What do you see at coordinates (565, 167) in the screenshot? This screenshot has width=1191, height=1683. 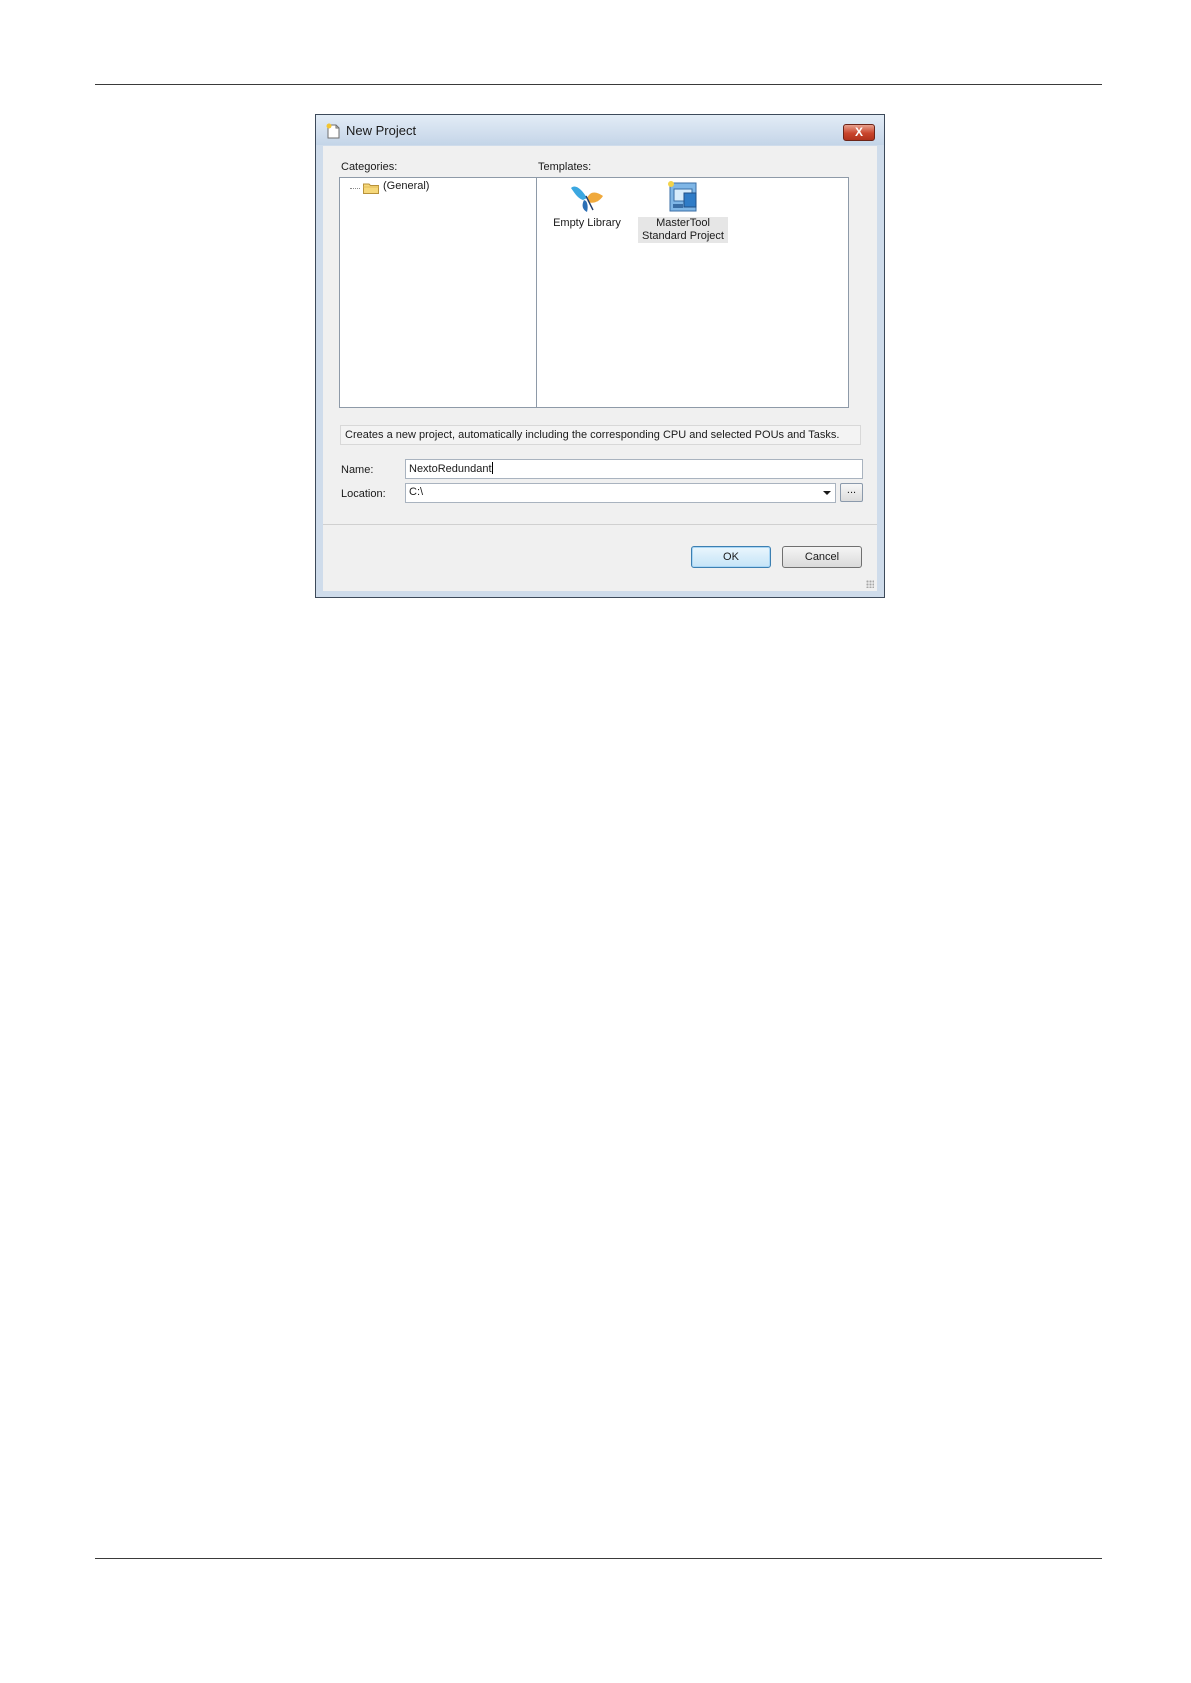 I see `templates-label: Templates:` at bounding box center [565, 167].